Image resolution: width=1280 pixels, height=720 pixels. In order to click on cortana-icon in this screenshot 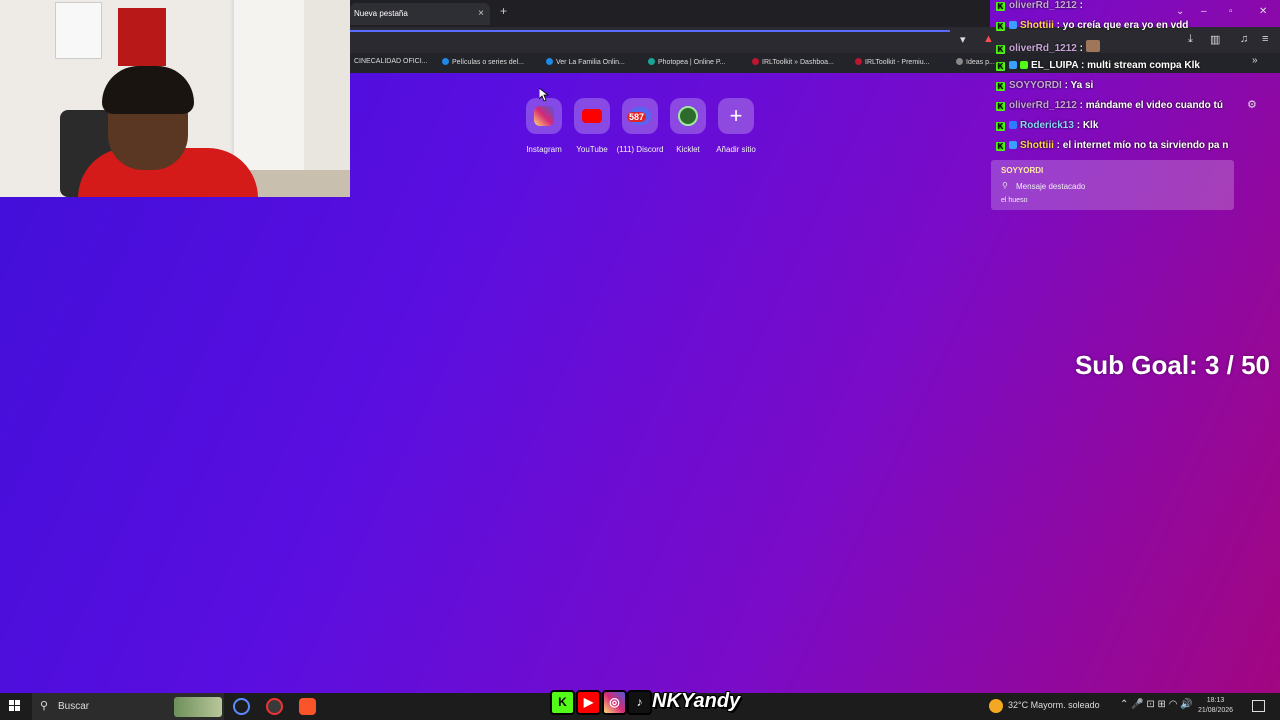, I will do `click(241, 706)`.